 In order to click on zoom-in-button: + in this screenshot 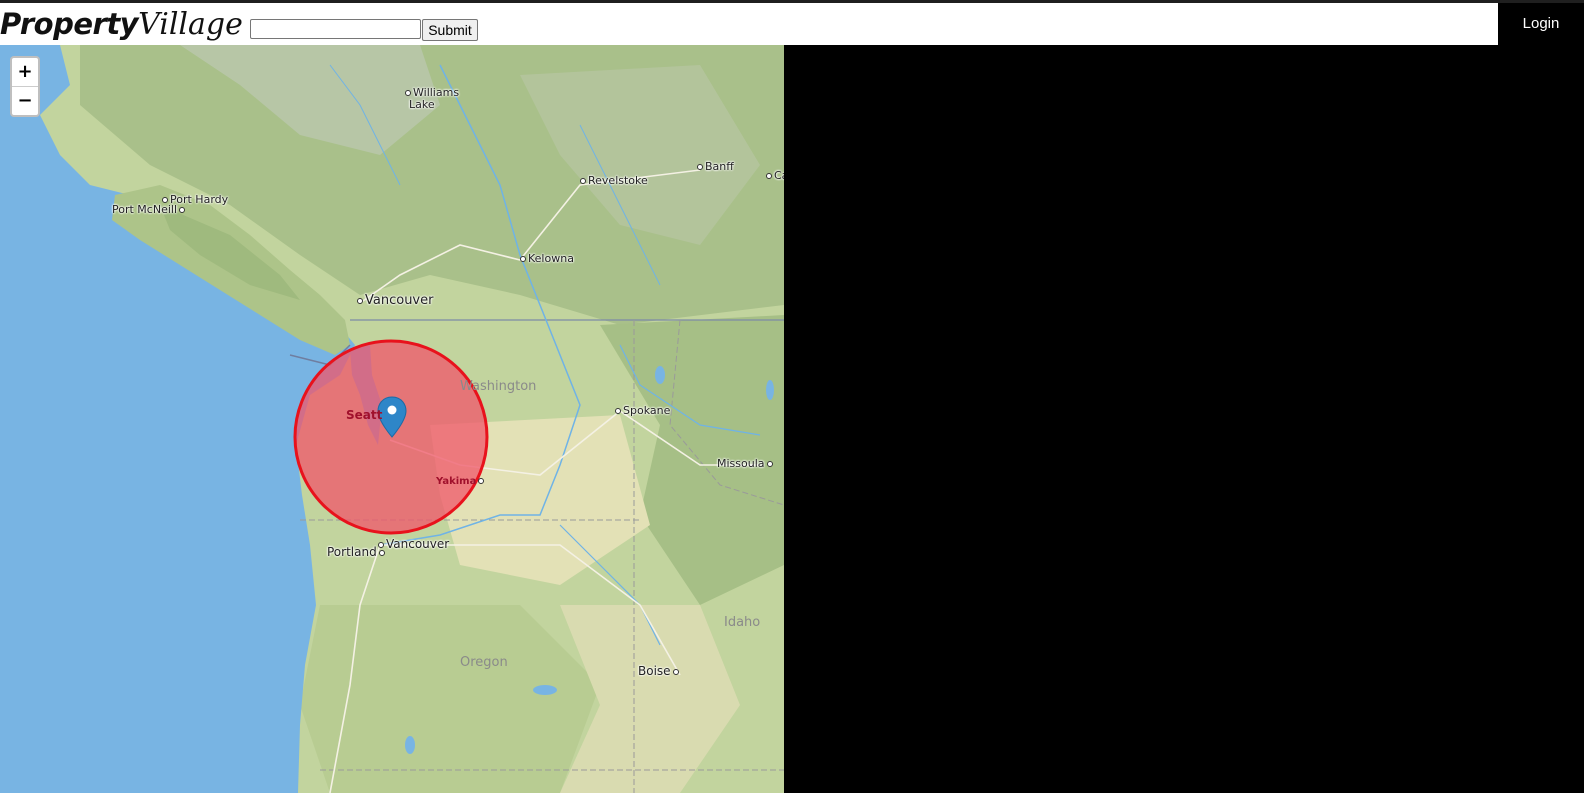, I will do `click(25, 72)`.